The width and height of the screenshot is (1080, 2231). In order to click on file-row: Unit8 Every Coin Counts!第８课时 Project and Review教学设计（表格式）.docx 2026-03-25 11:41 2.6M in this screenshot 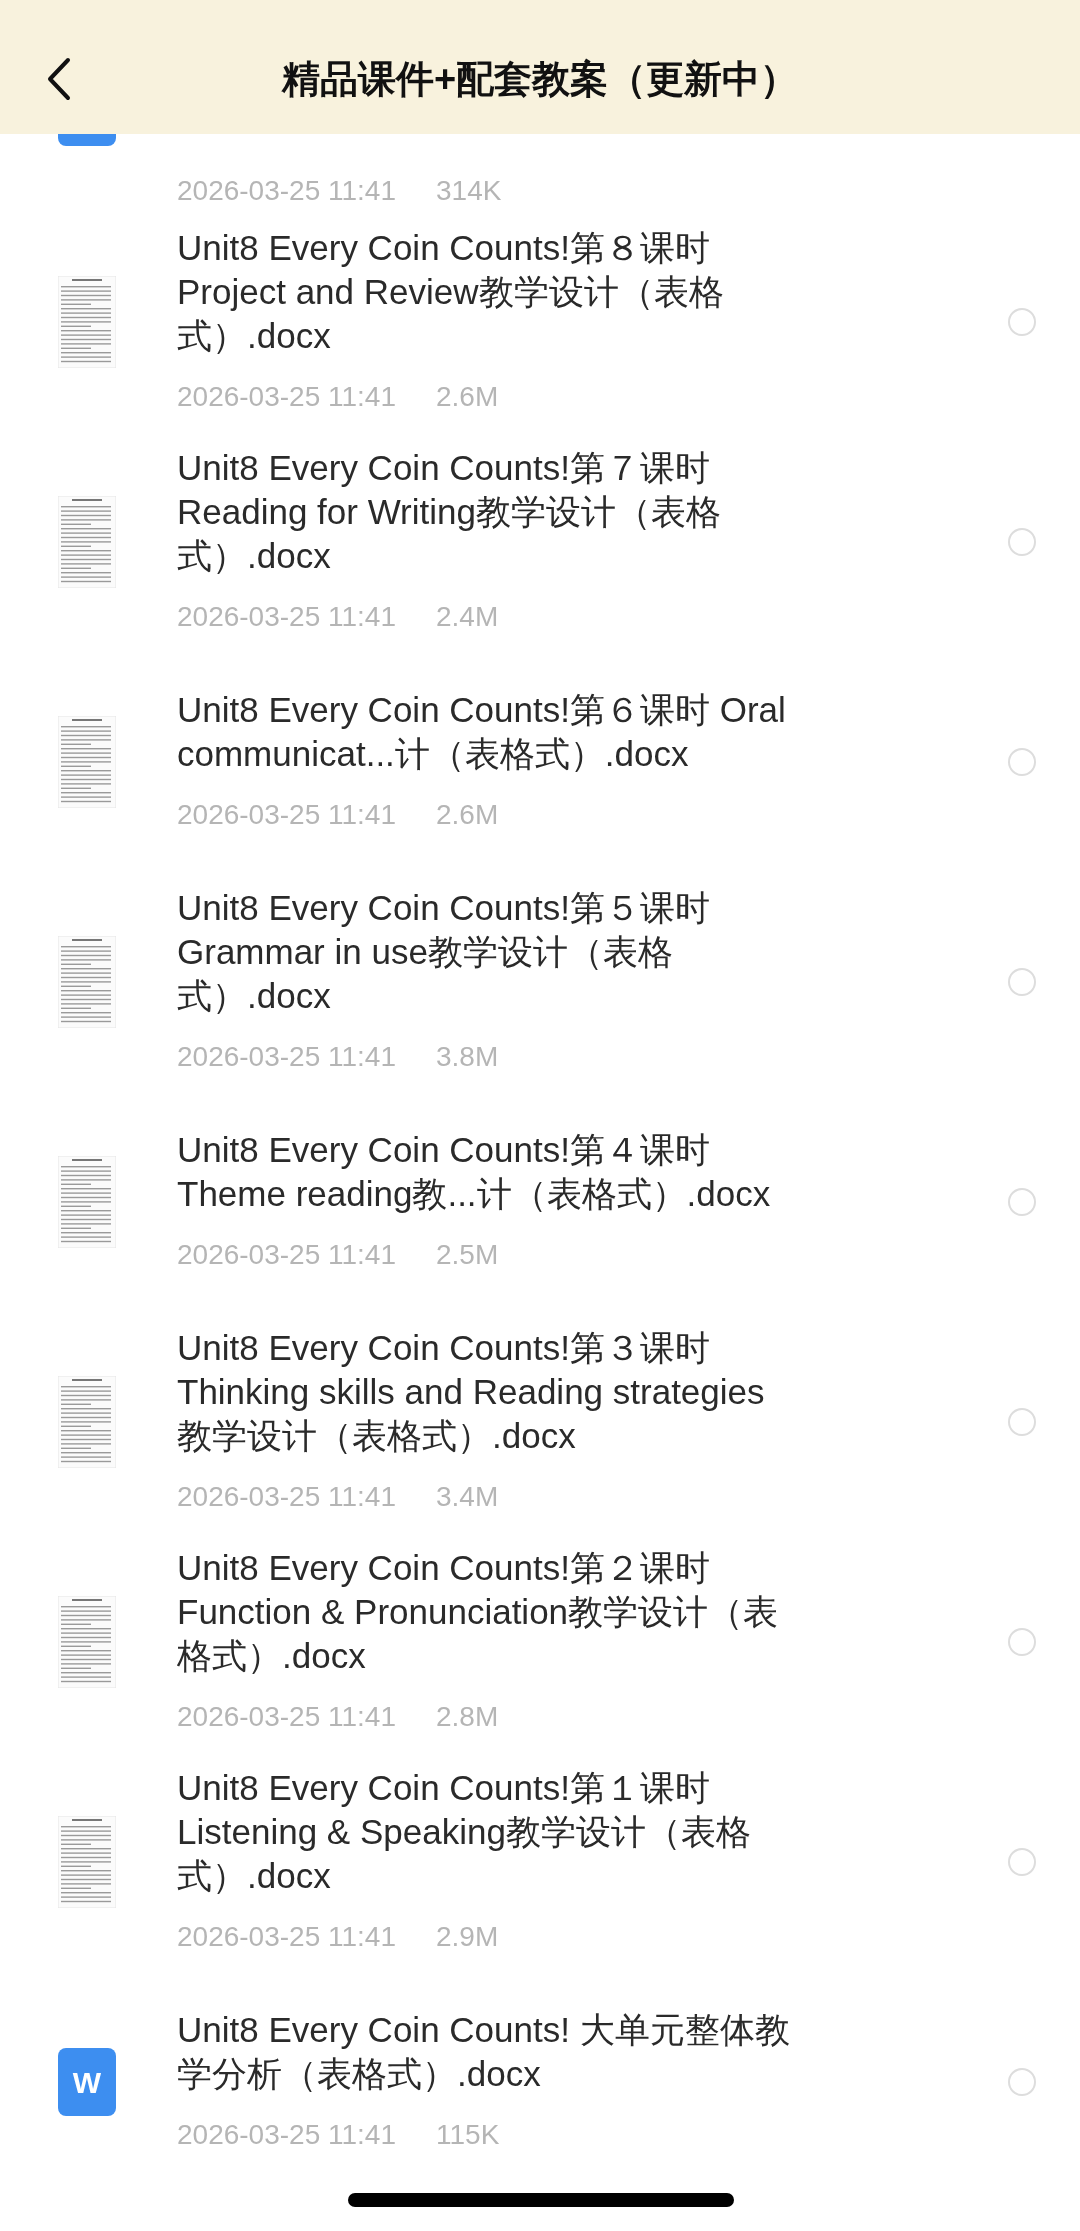, I will do `click(540, 322)`.